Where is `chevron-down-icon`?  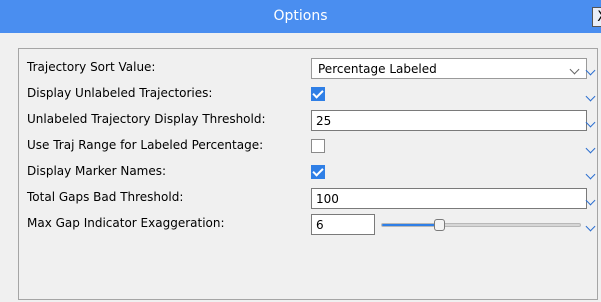 chevron-down-icon is located at coordinates (574, 69).